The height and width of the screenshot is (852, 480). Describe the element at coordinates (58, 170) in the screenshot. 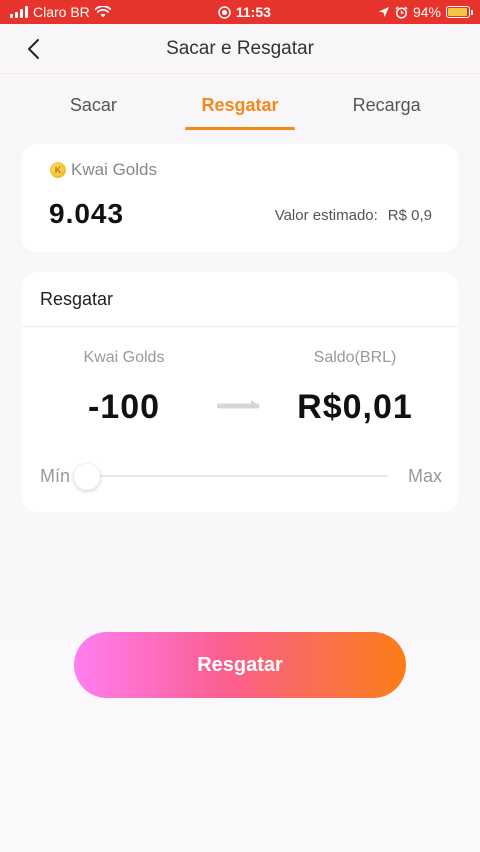

I see `kwai-gold-coin-icon: K` at that location.